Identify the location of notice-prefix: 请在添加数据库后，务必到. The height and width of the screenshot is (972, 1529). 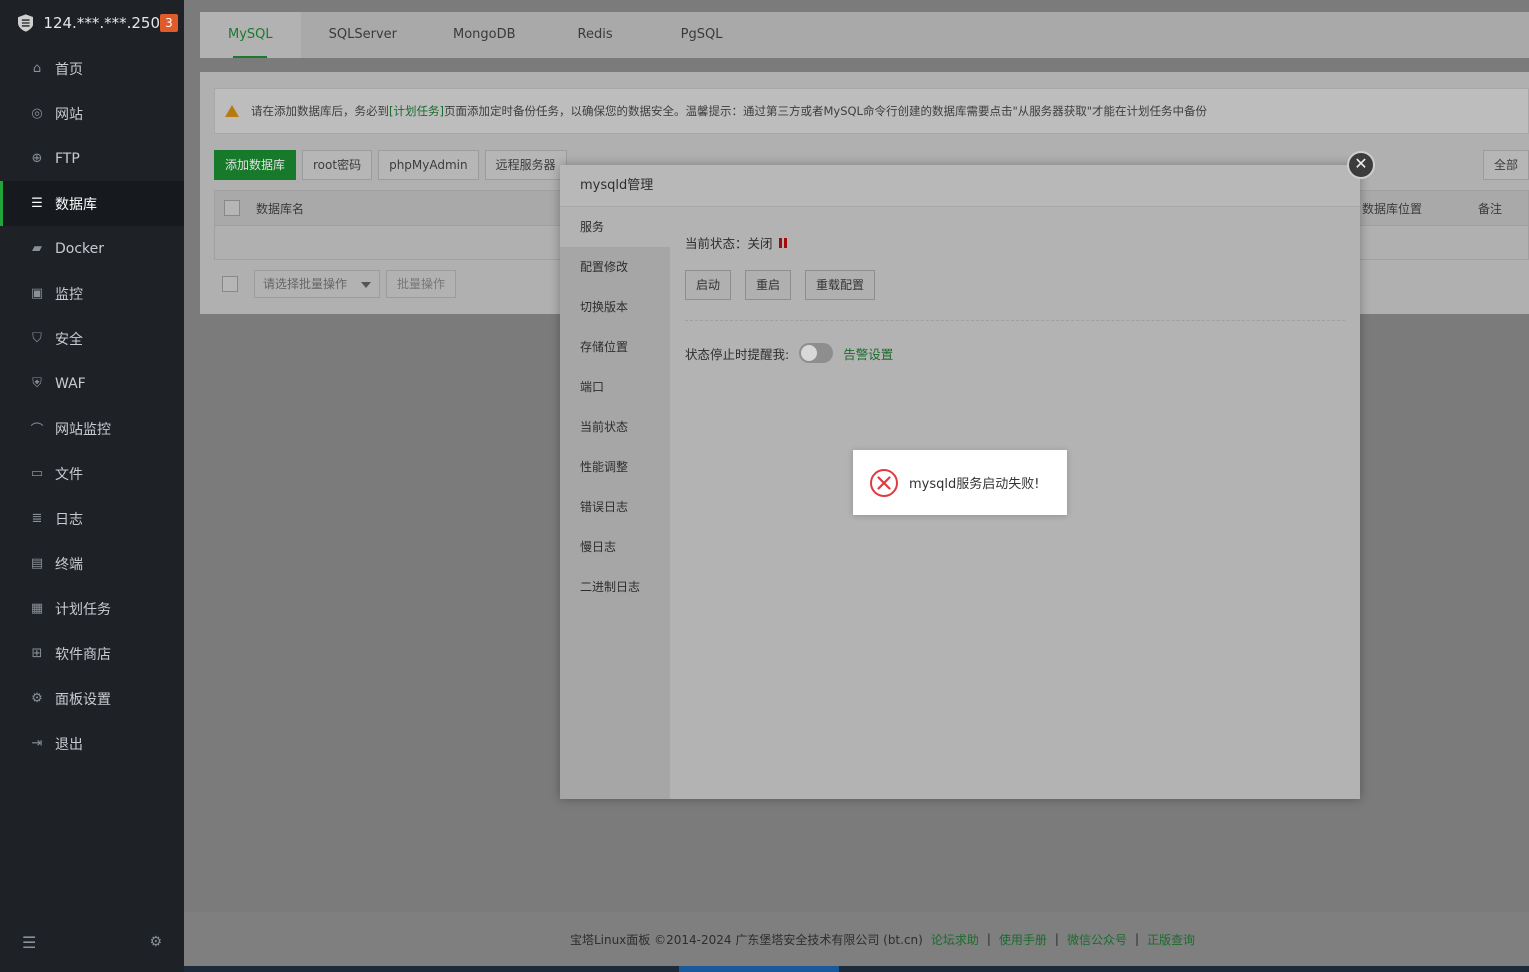
(320, 111).